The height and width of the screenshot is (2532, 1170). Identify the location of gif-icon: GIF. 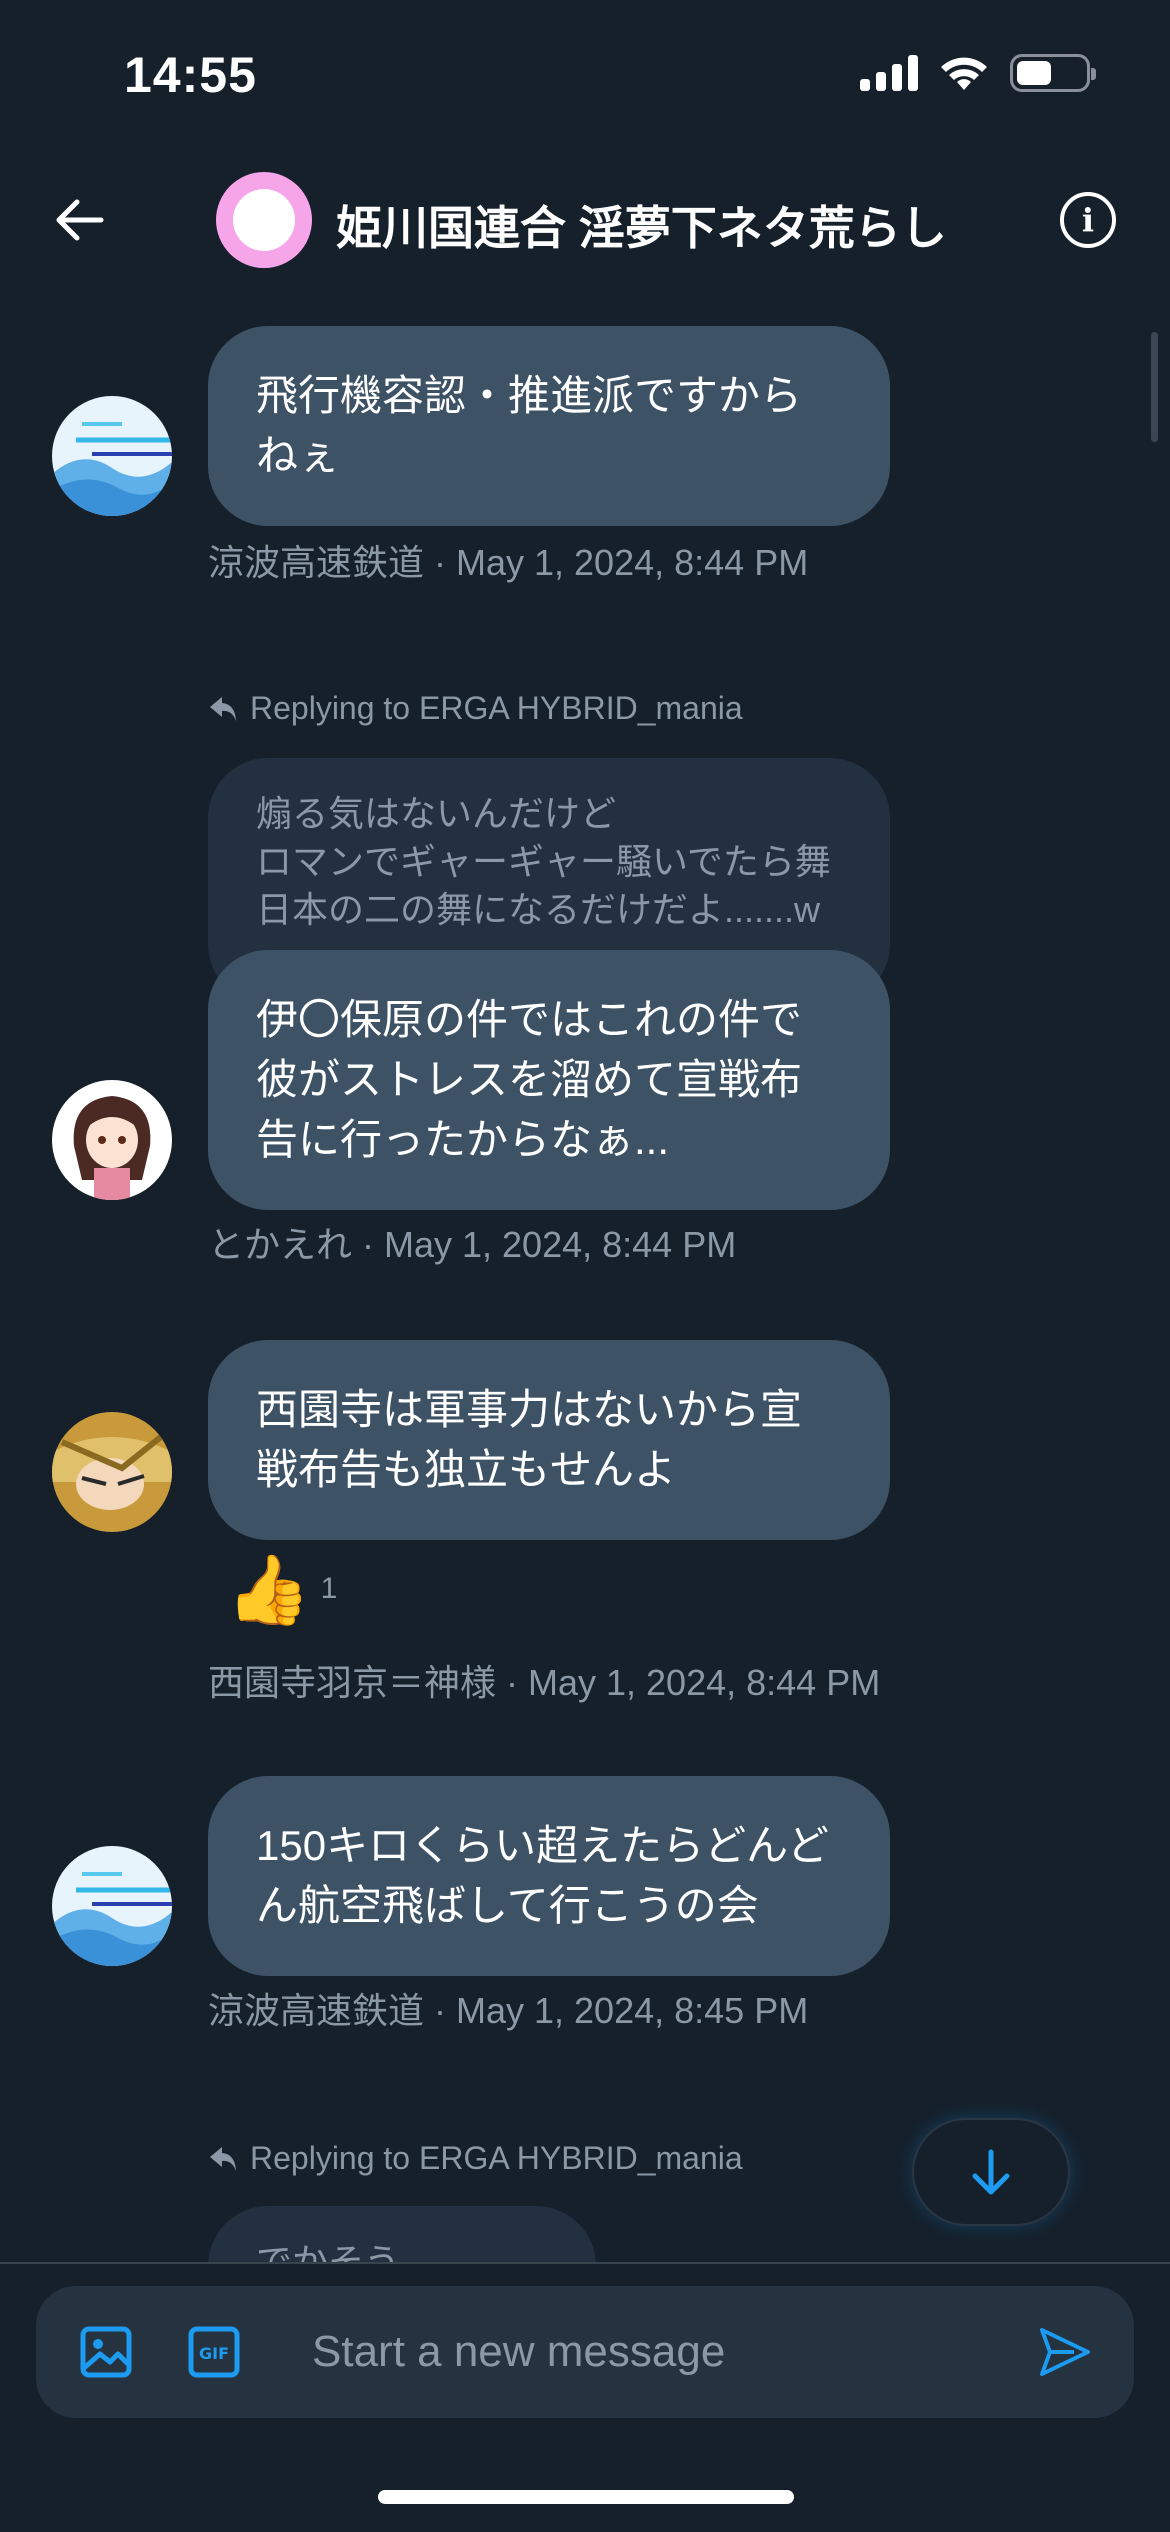
(214, 2352).